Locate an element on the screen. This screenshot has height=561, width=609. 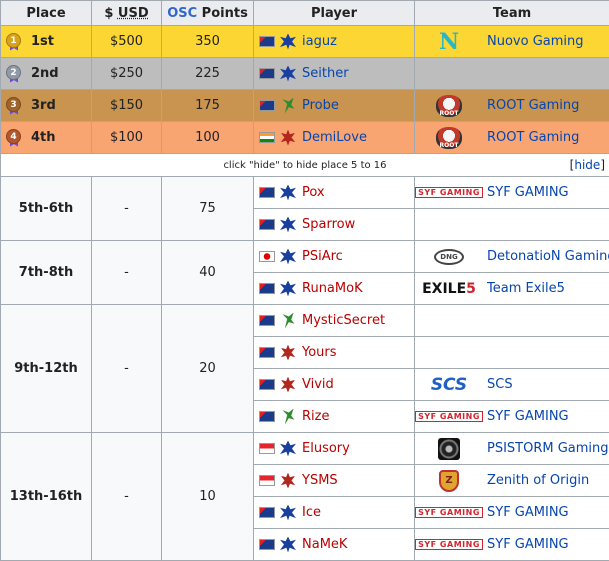
player: Vivid is located at coordinates (334, 385).